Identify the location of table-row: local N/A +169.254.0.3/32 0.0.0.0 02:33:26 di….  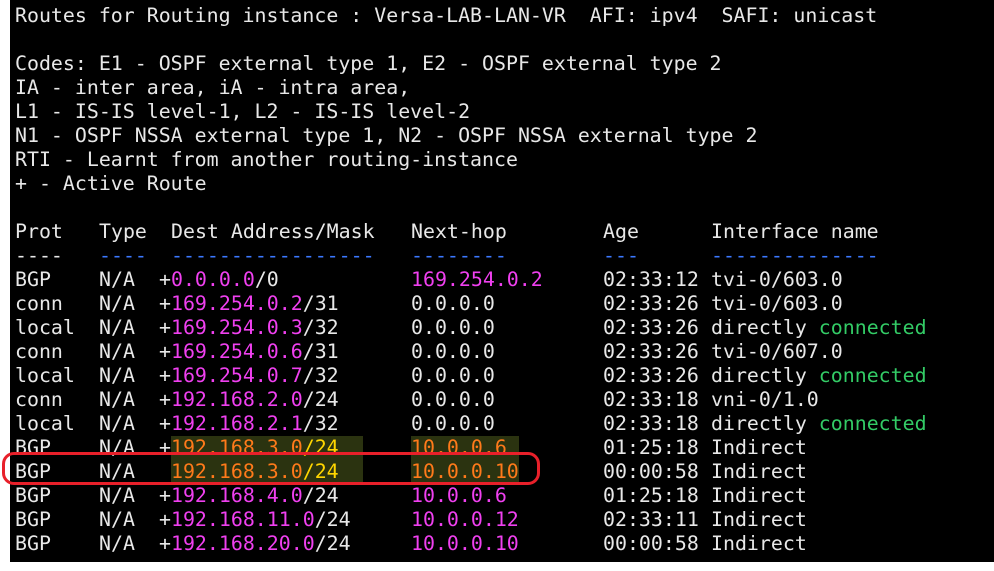
(495, 328).